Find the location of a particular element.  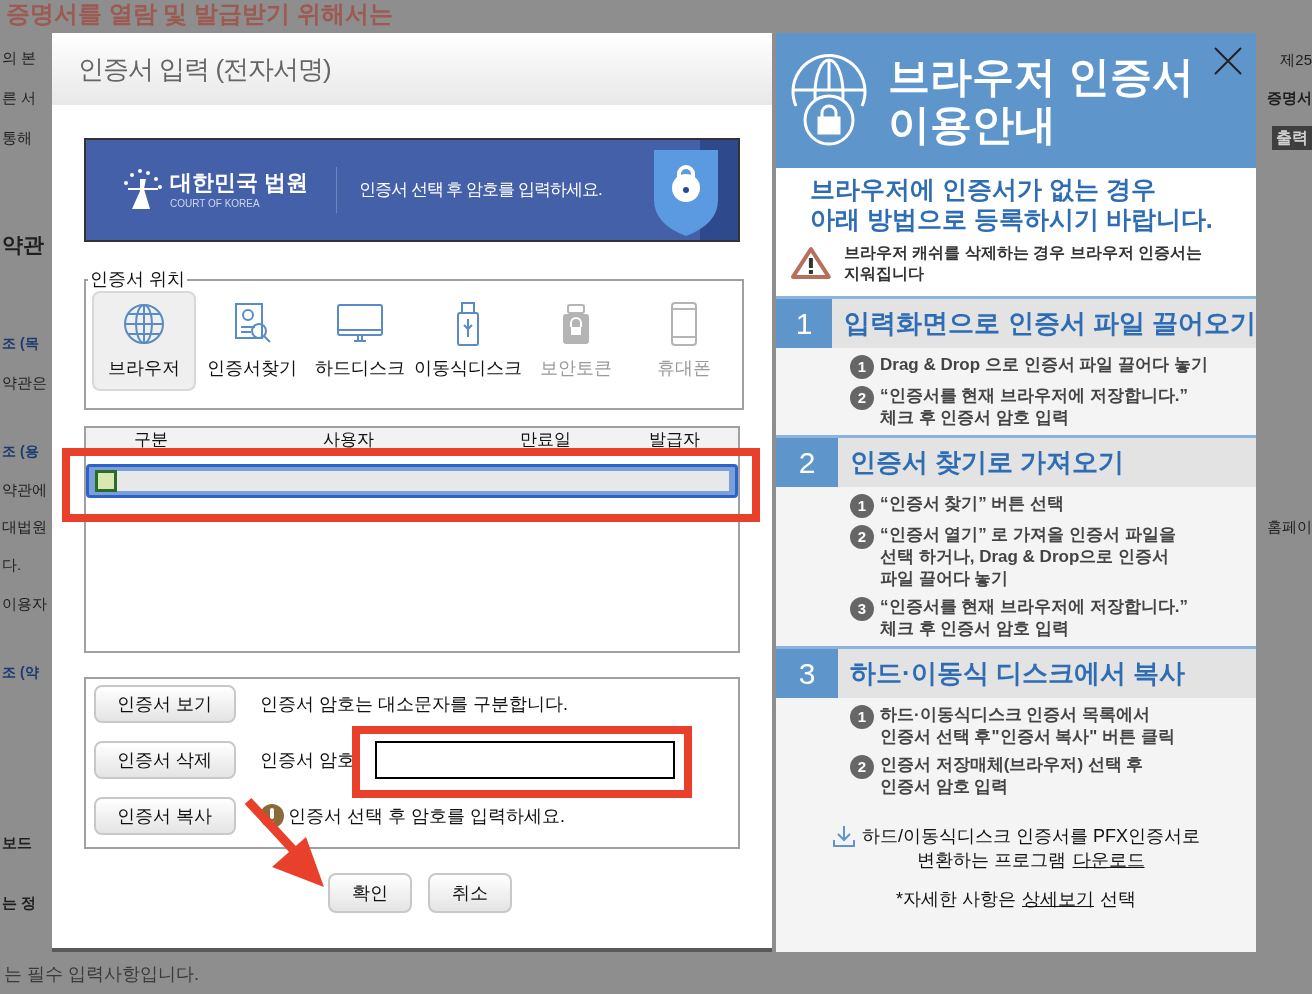

location-legend: 인증서 위치 is located at coordinates (137, 279).